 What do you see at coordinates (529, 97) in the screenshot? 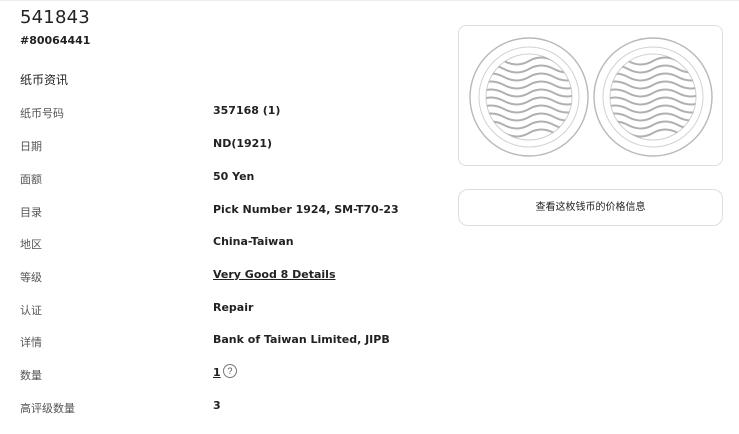
I see `coin-front-placeholder-icon` at bounding box center [529, 97].